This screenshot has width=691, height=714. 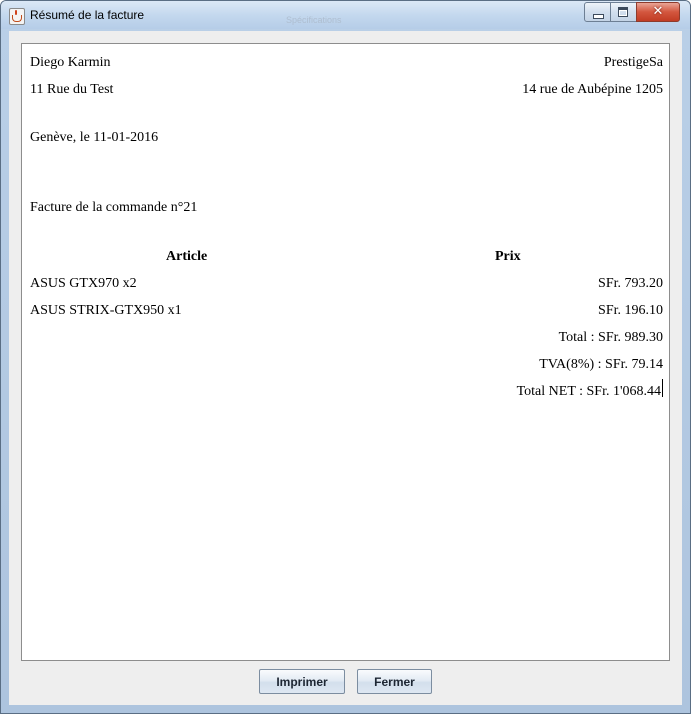 I want to click on close-window-button: ✕, so click(x=658, y=12).